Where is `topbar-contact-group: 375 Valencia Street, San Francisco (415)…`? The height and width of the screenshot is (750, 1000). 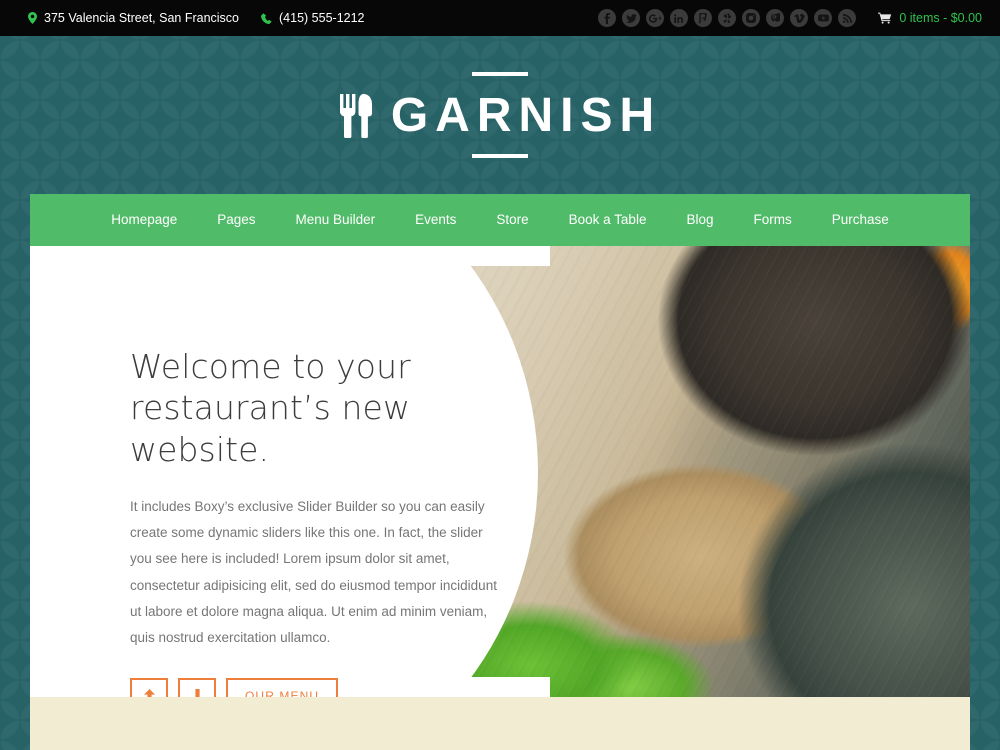
topbar-contact-group: 375 Valencia Street, San Francisco (415)… is located at coordinates (182, 18).